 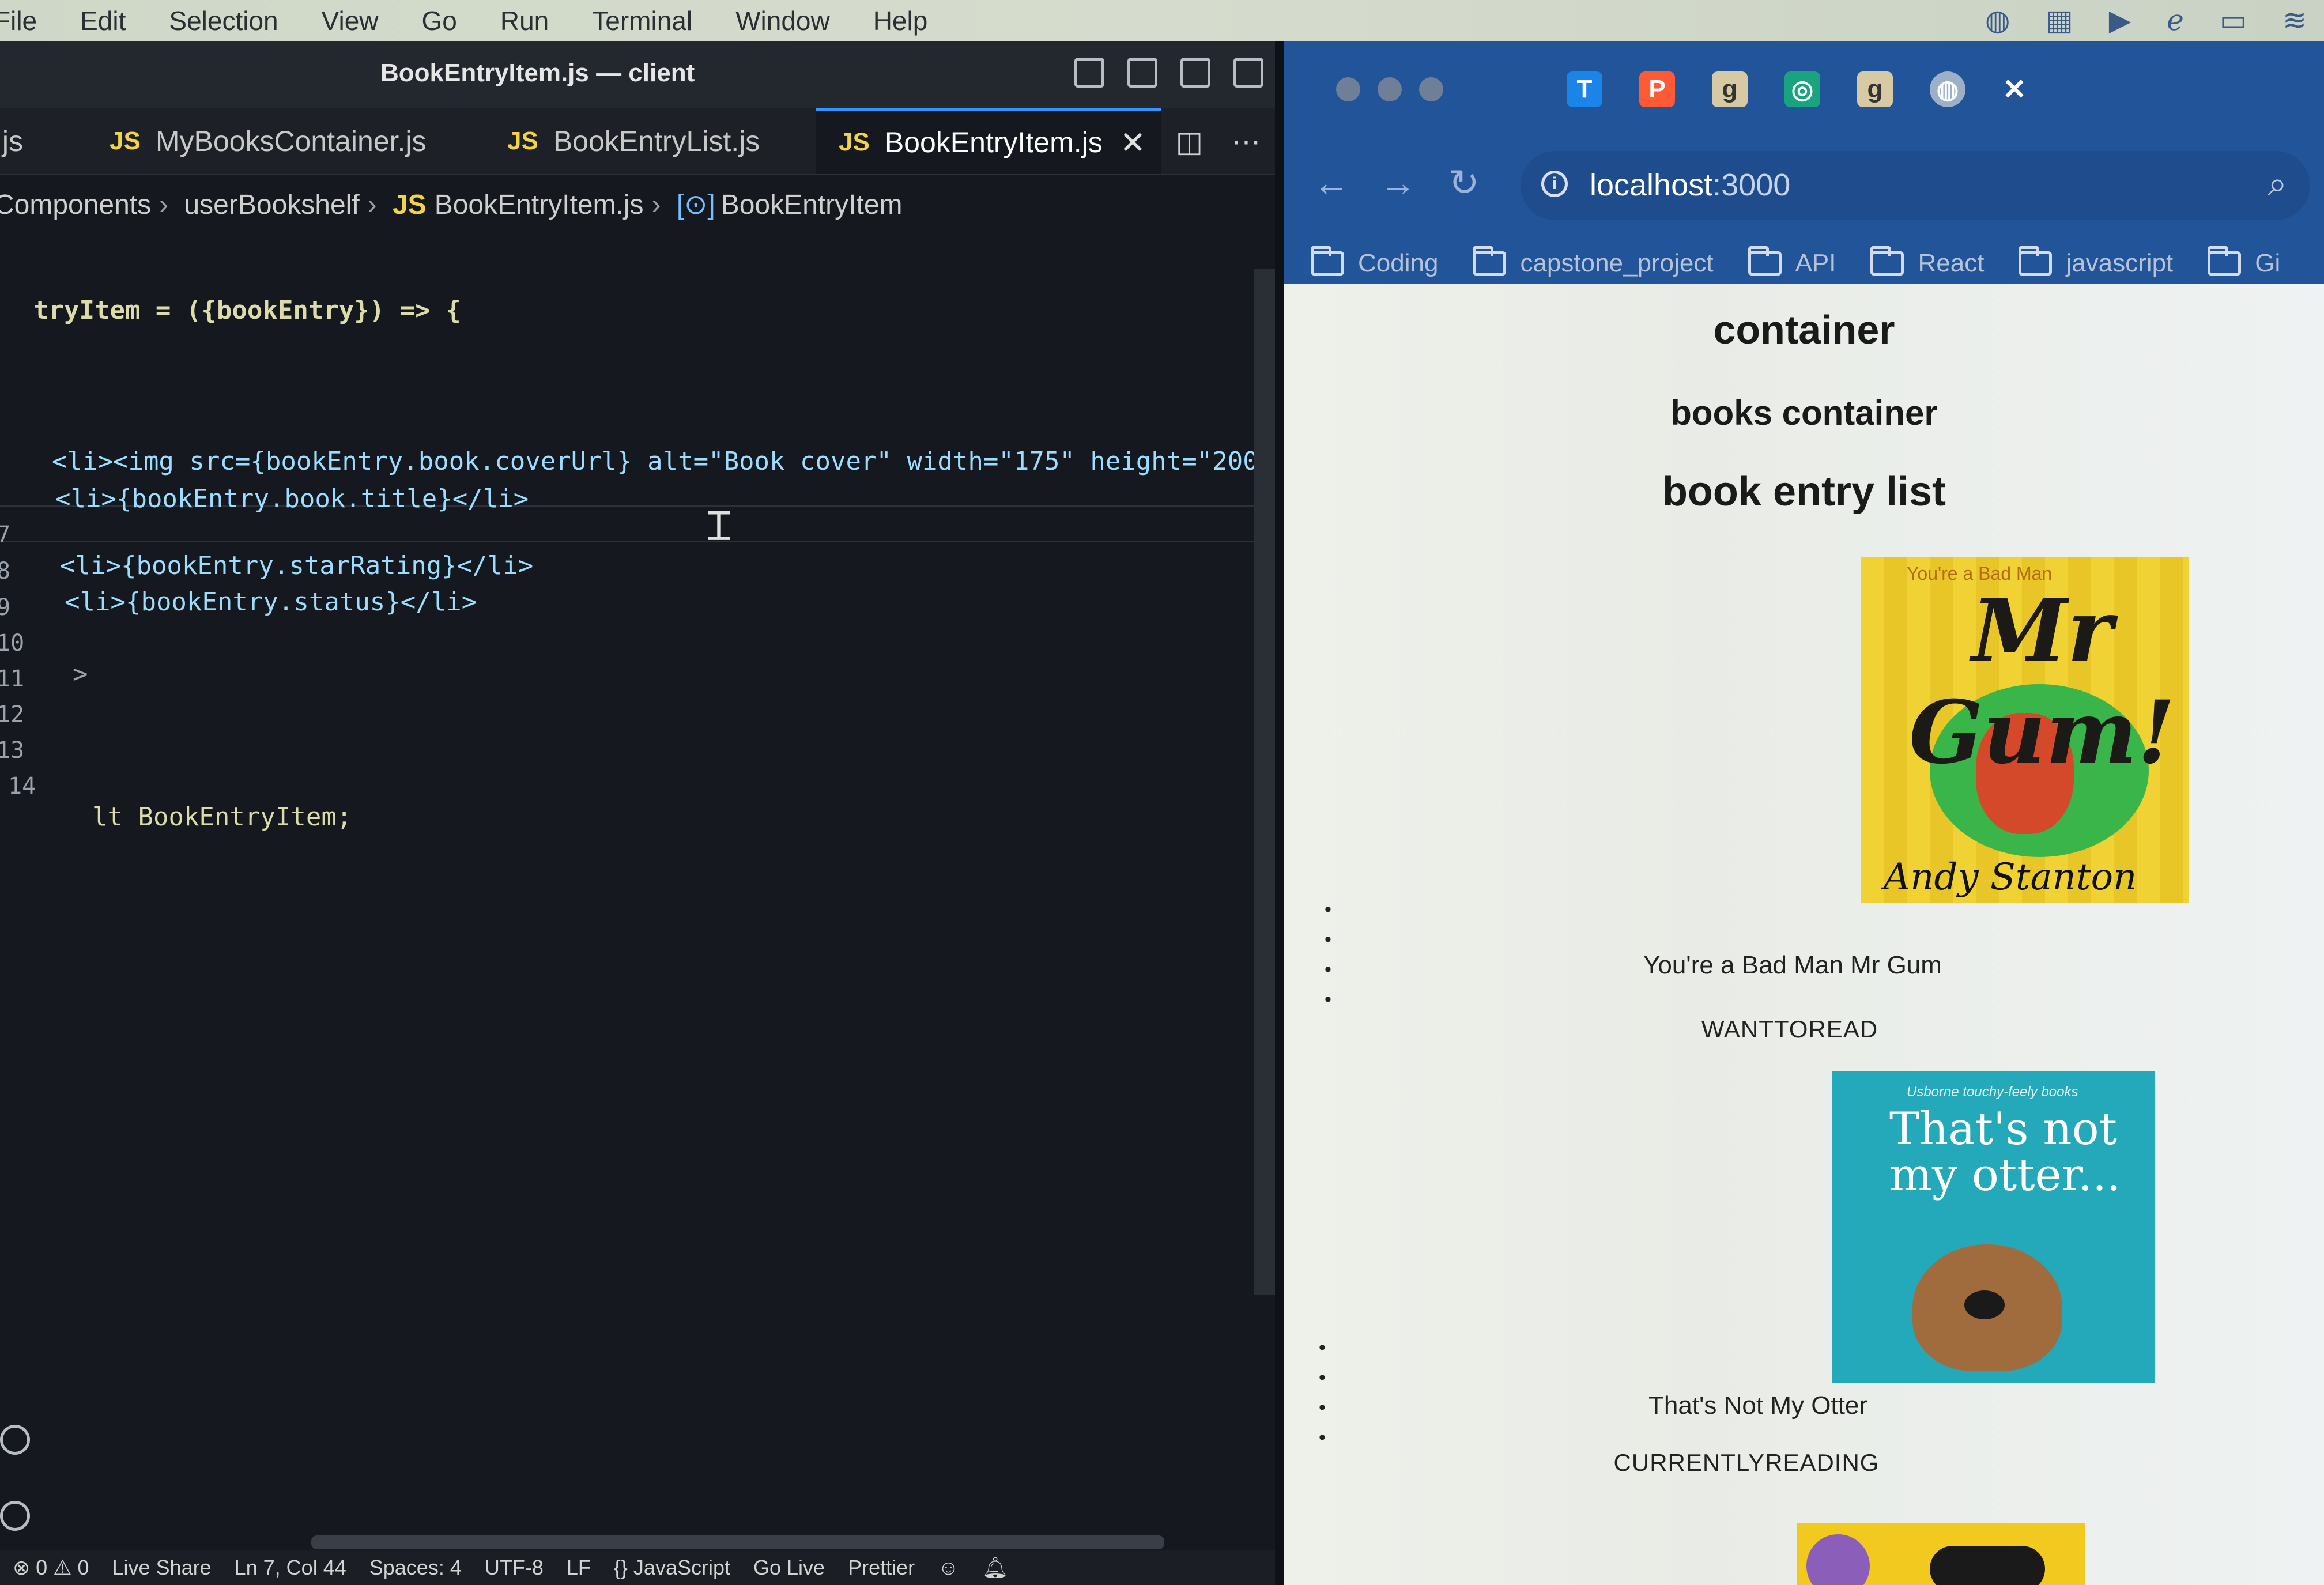 I want to click on book-cover-image: You're a Bad Man Mr Gum! Andy Stanton, so click(x=2025, y=730).